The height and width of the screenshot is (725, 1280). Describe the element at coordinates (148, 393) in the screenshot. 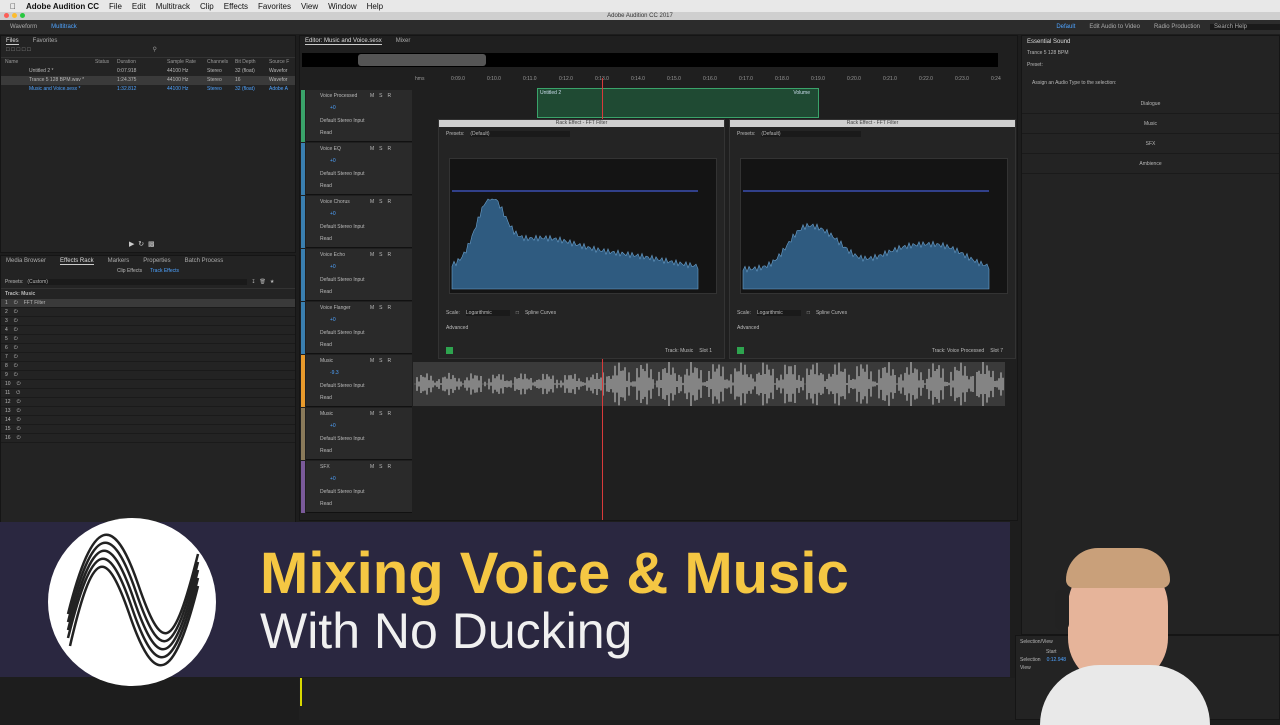

I see `effect-slot: 11 ⏻` at that location.